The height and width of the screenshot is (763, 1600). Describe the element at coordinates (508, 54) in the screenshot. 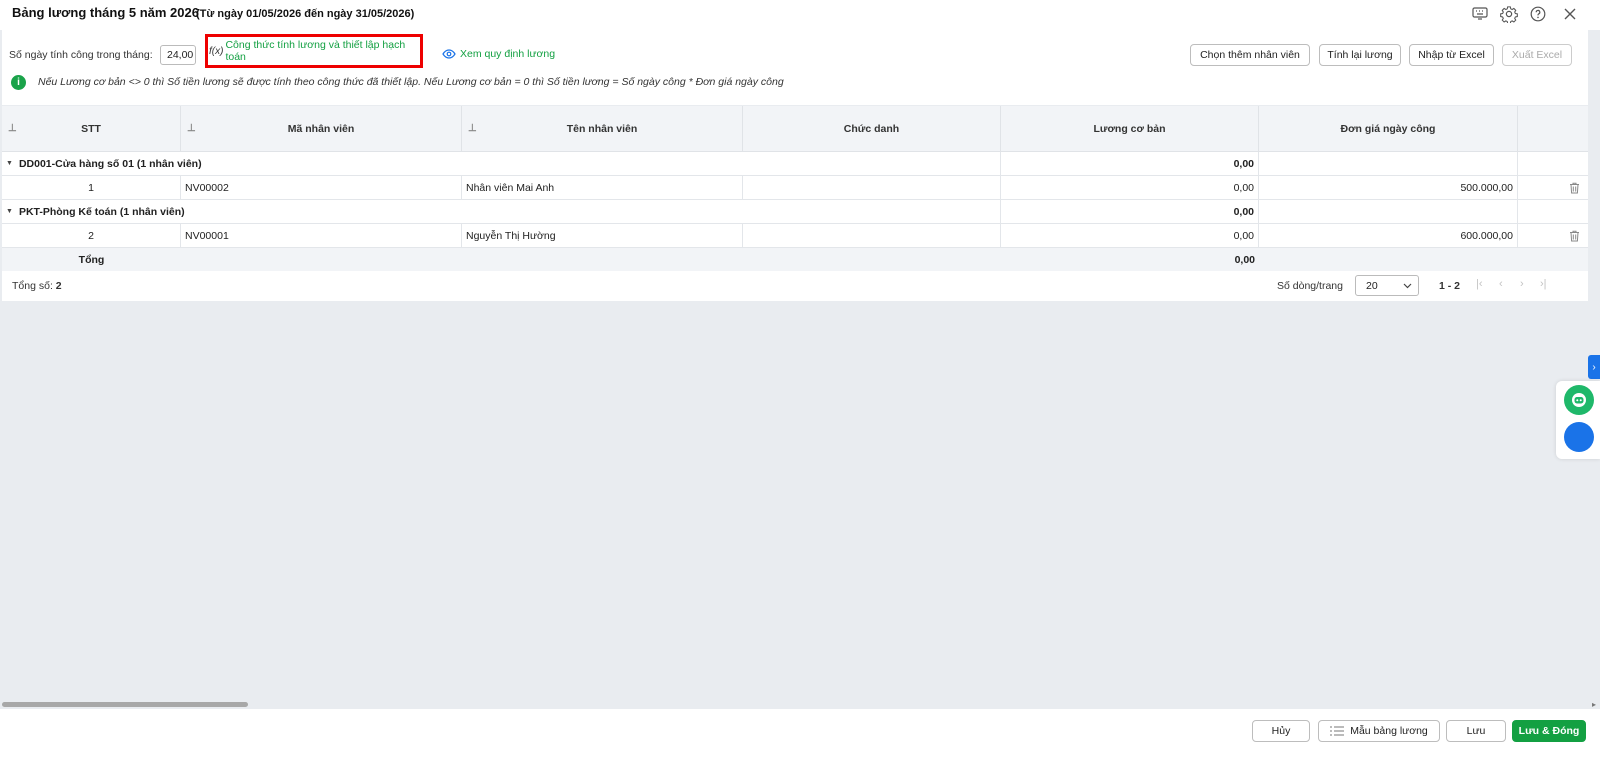

I see `view-rule-label: Xem quy định lương` at that location.